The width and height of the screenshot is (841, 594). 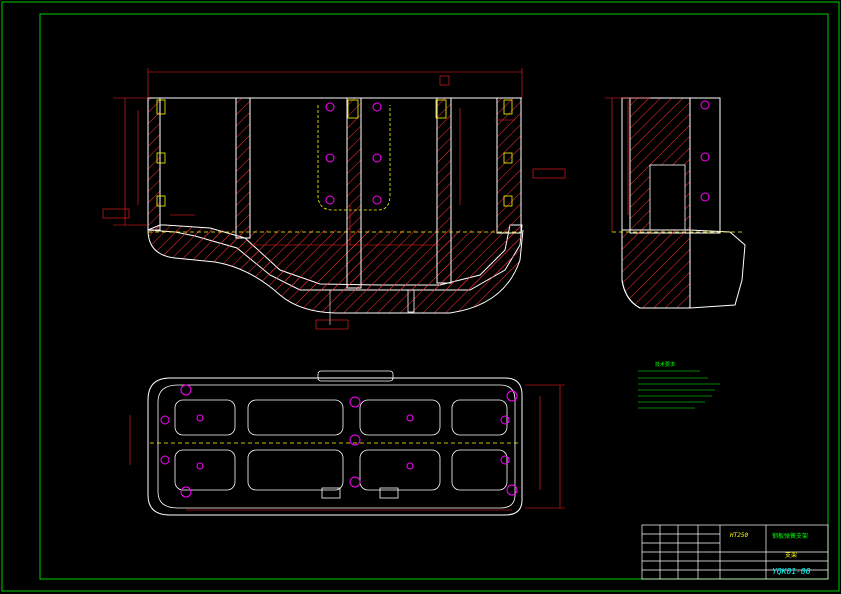 I want to click on part-title-label: 钢板弹簧支架, so click(x=790, y=536).